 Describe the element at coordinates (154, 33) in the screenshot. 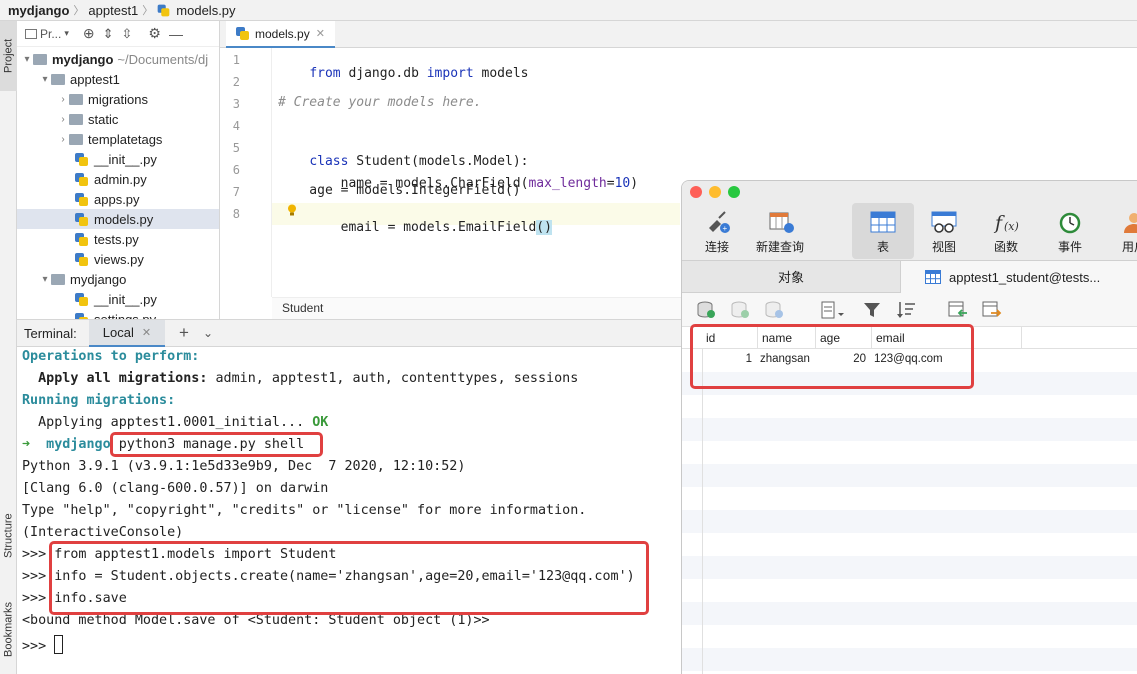

I see `gear-icon: ⚙` at that location.